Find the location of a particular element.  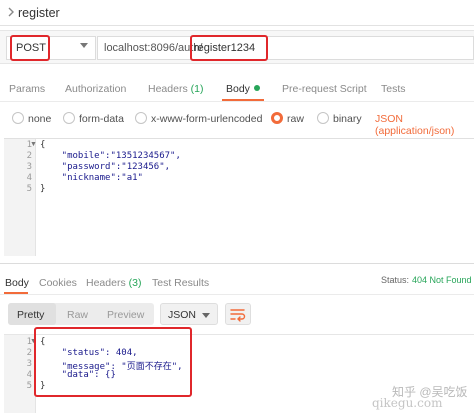

tab-label: Authorization is located at coordinates (96, 89).